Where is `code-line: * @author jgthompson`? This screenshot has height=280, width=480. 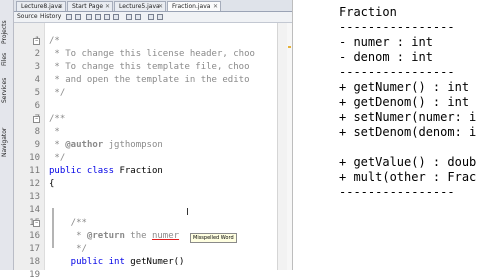 code-line: * @author jgthompson is located at coordinates (106, 145).